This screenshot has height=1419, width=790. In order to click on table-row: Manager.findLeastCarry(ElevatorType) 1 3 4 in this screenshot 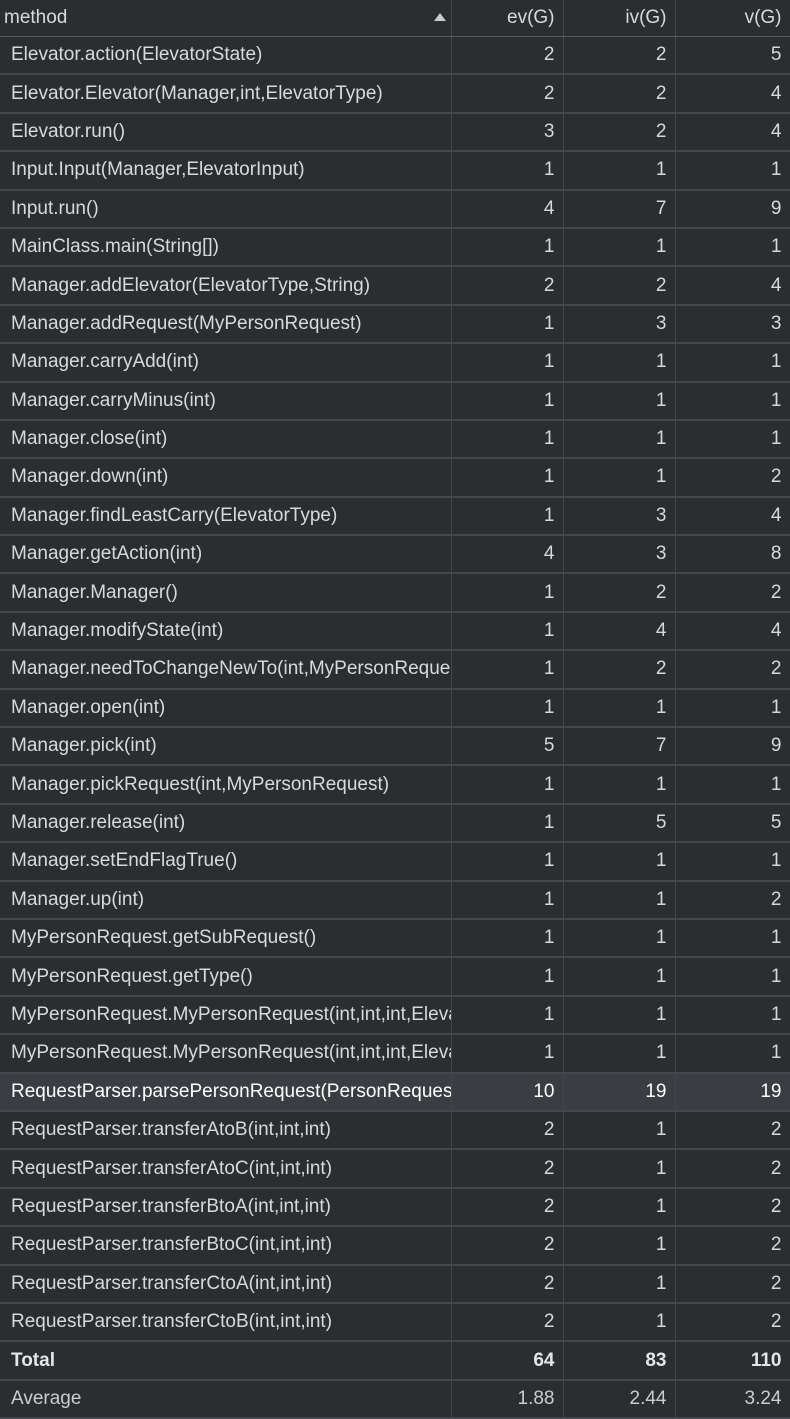, I will do `click(395, 516)`.